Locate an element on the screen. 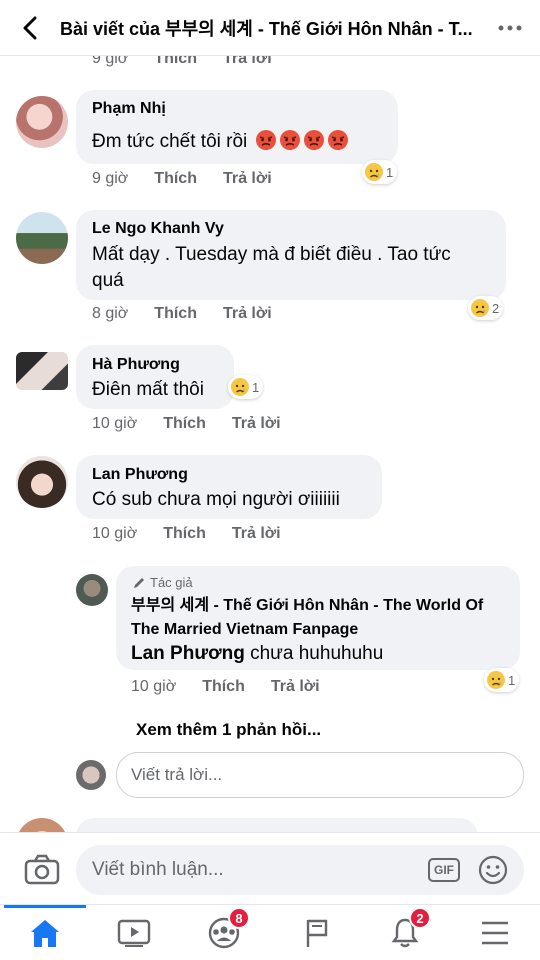  flag-icon is located at coordinates (317, 933).